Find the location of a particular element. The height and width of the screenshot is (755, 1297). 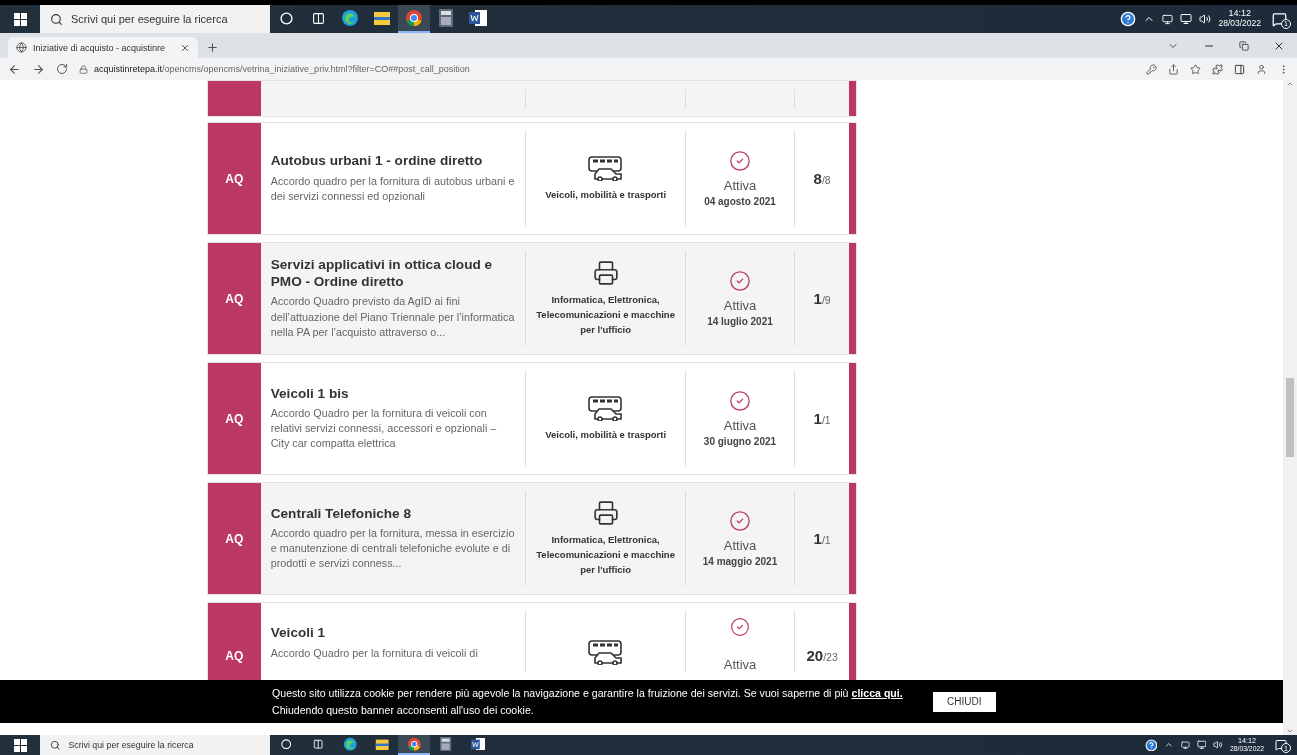

lot-count: 20/23 is located at coordinates (822, 655).